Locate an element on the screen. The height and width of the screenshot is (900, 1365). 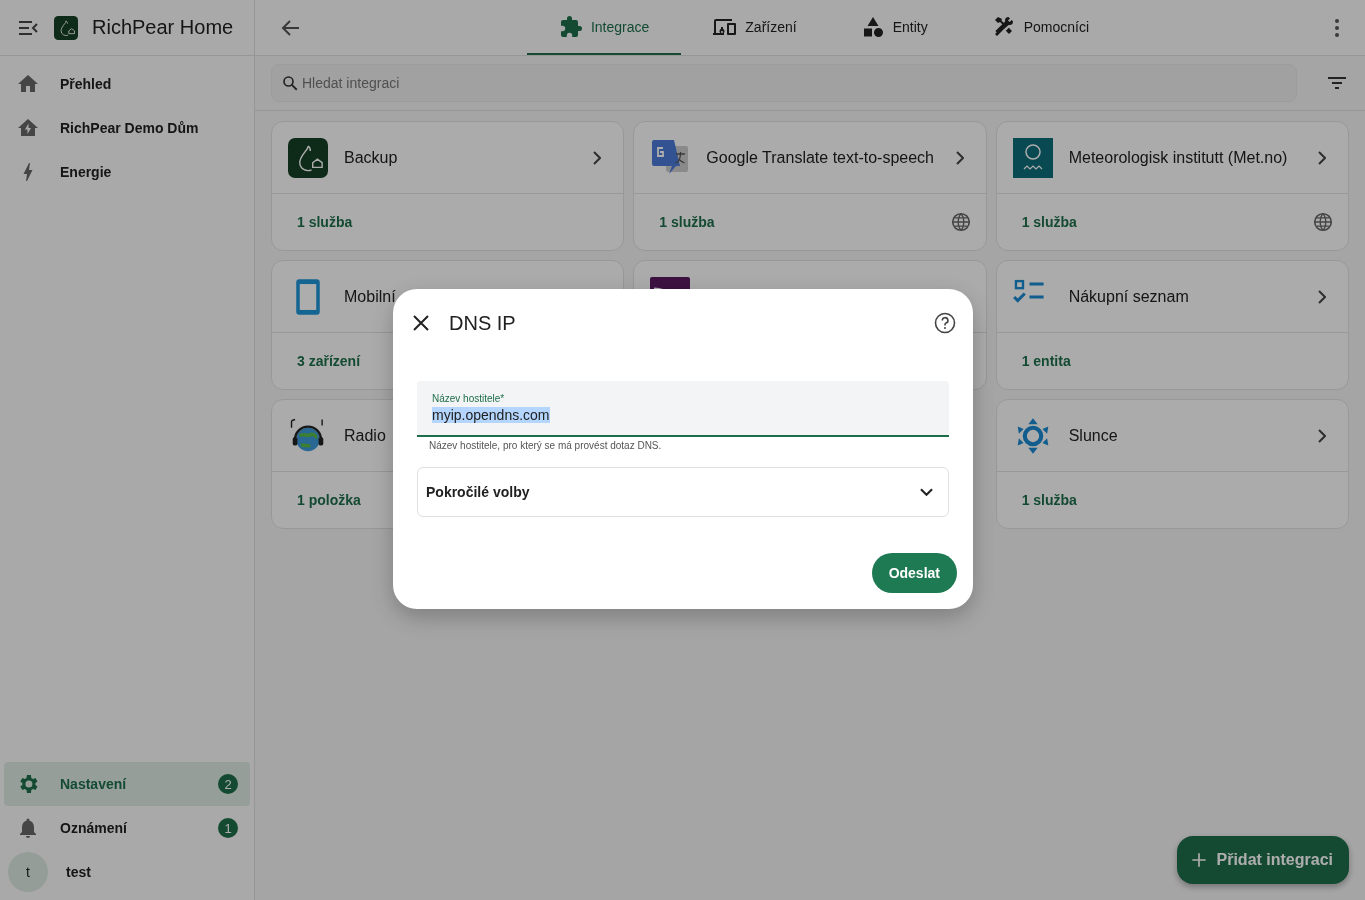
integration-name: Backup is located at coordinates (371, 157).